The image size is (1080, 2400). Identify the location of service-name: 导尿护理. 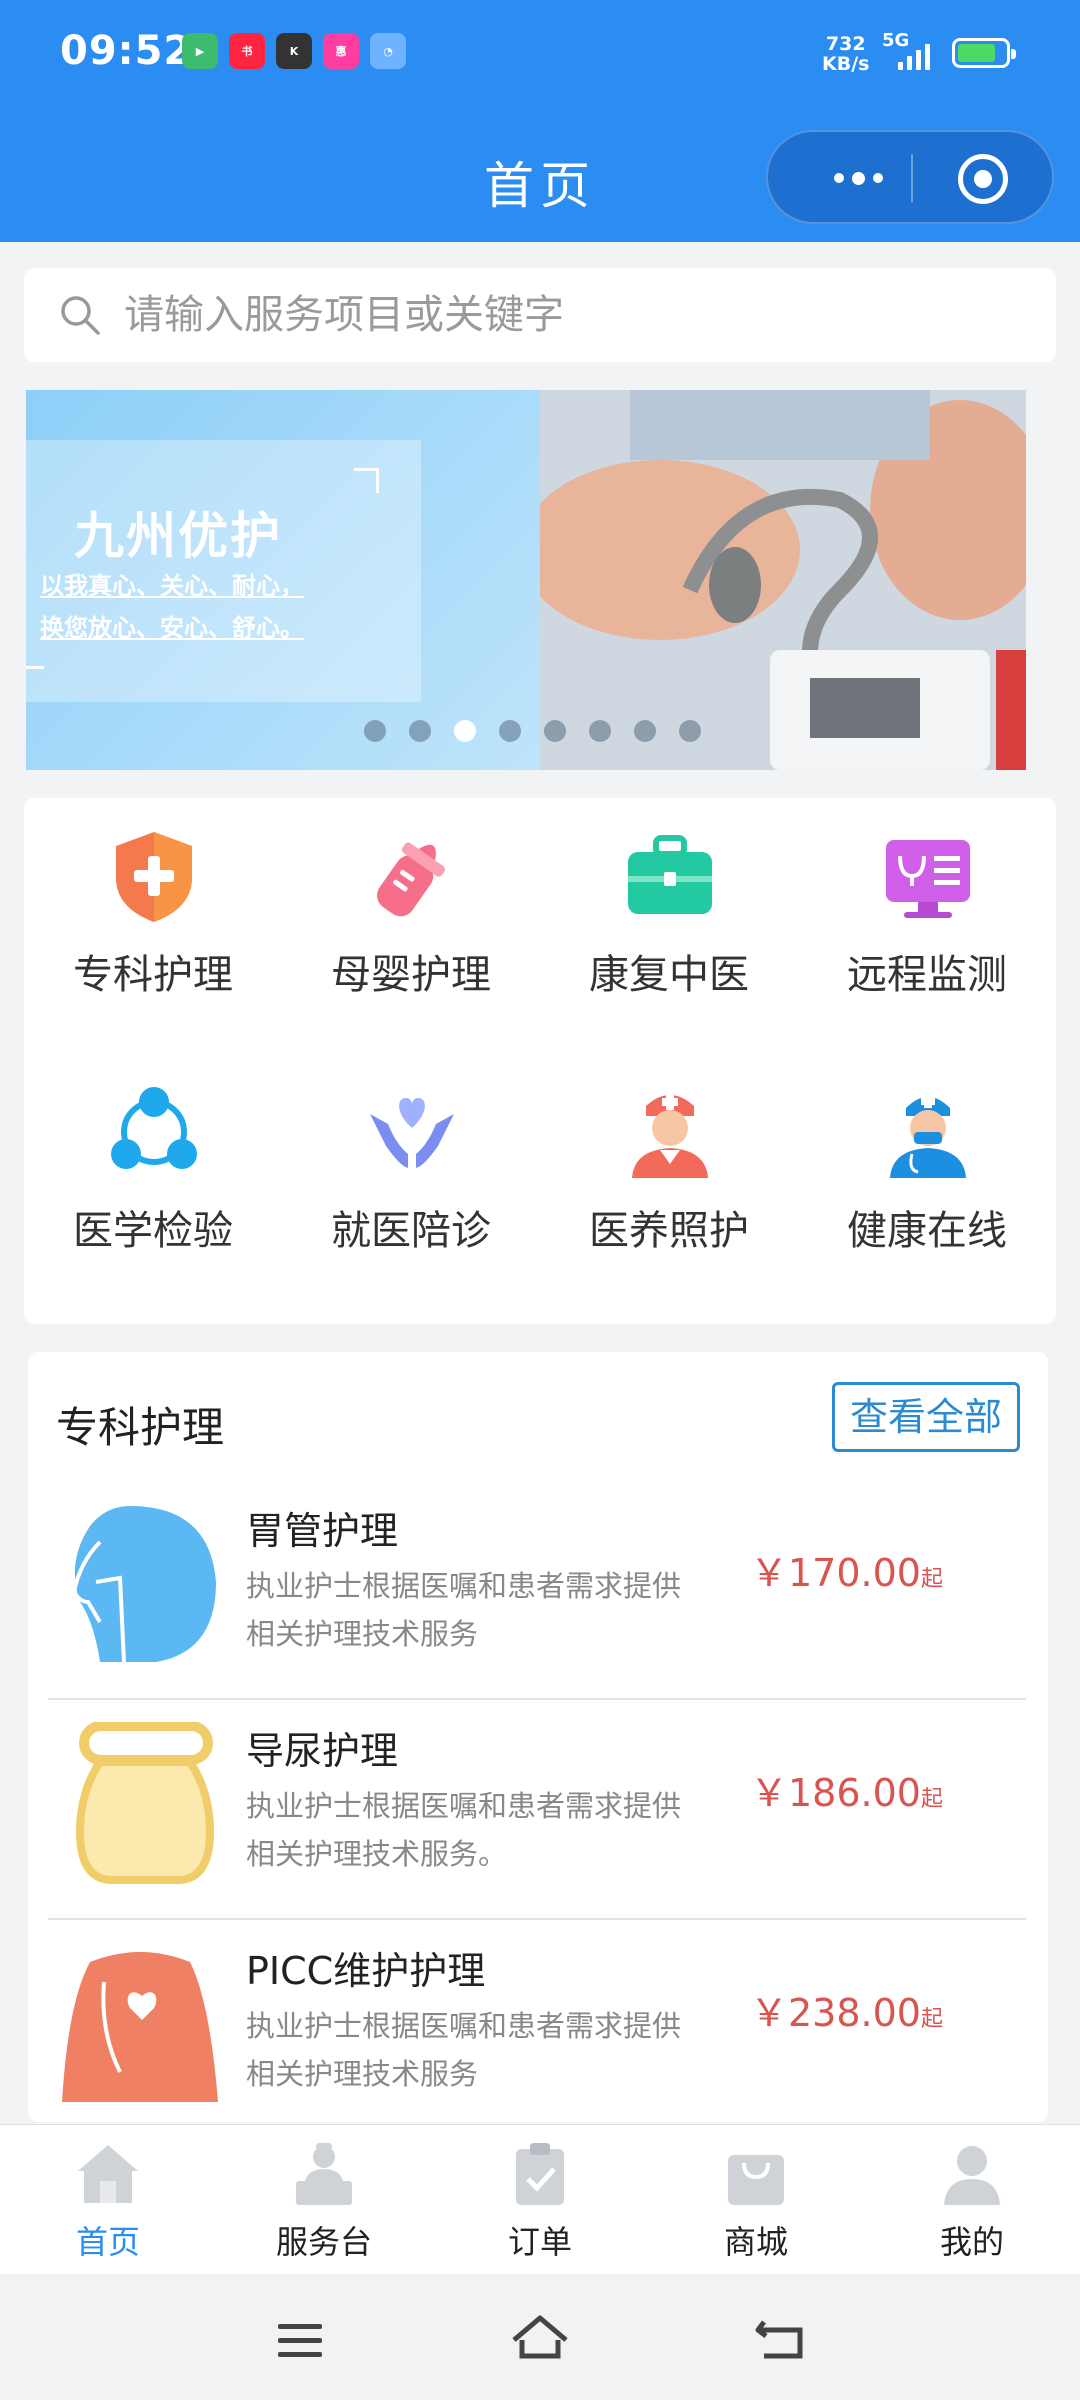
(322, 1751).